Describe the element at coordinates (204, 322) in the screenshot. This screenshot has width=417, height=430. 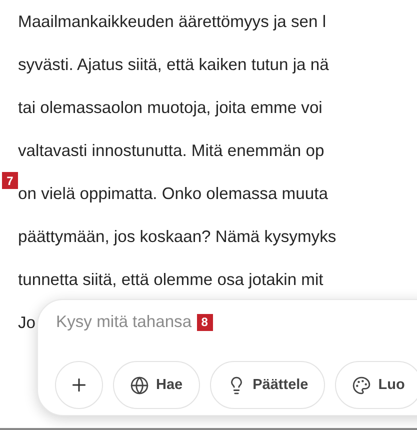
I see `marker-badge: 8` at that location.